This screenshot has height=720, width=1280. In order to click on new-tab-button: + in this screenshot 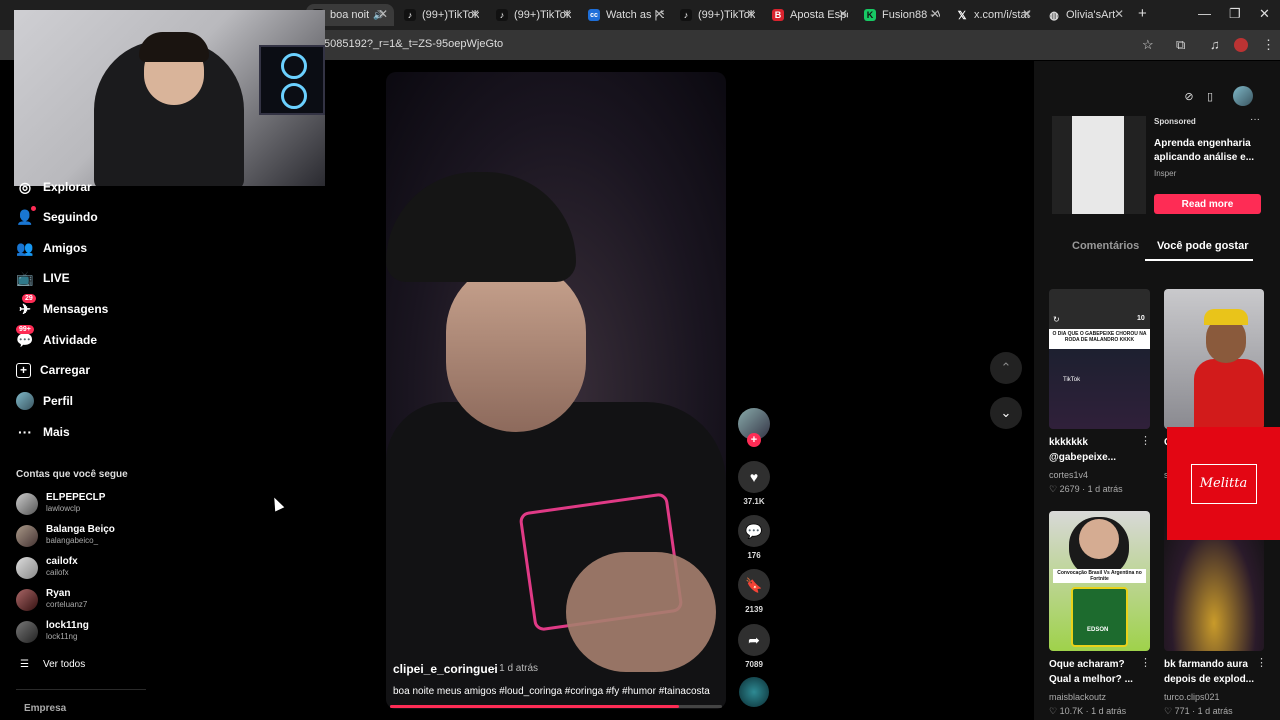, I will do `click(1142, 13)`.